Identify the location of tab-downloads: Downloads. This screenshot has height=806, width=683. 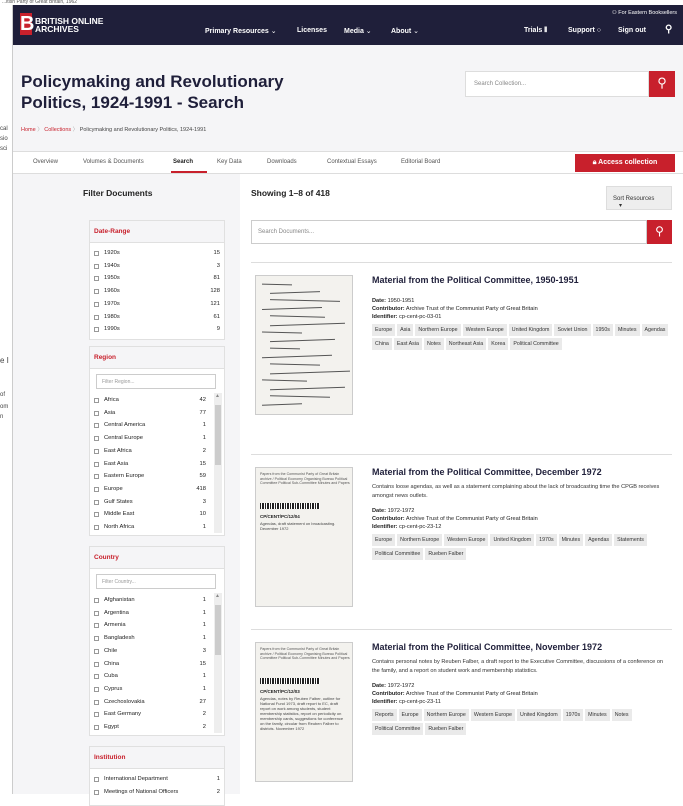
(282, 162).